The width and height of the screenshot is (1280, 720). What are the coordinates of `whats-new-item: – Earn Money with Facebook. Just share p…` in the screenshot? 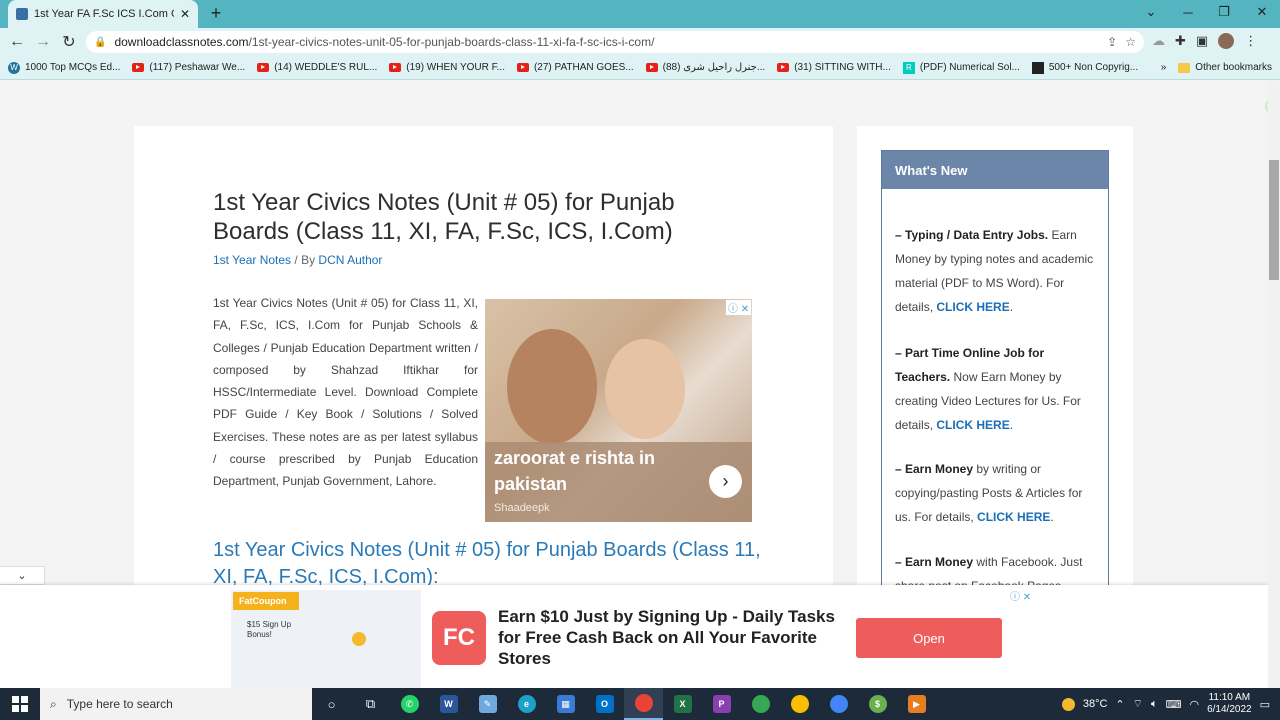 It's located at (989, 570).